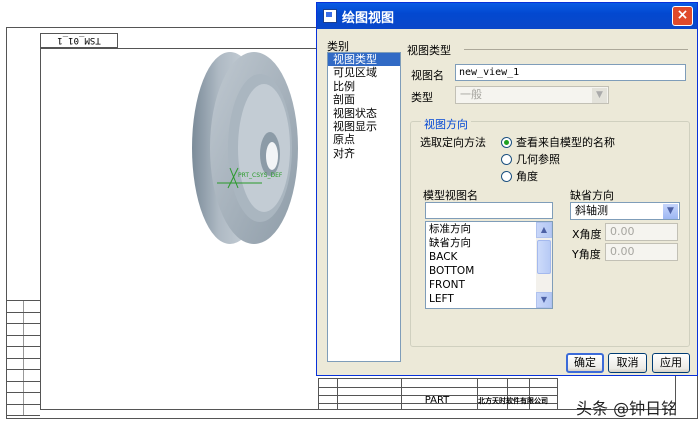  Describe the element at coordinates (489, 210) in the screenshot. I see `model-view-search-input` at that location.